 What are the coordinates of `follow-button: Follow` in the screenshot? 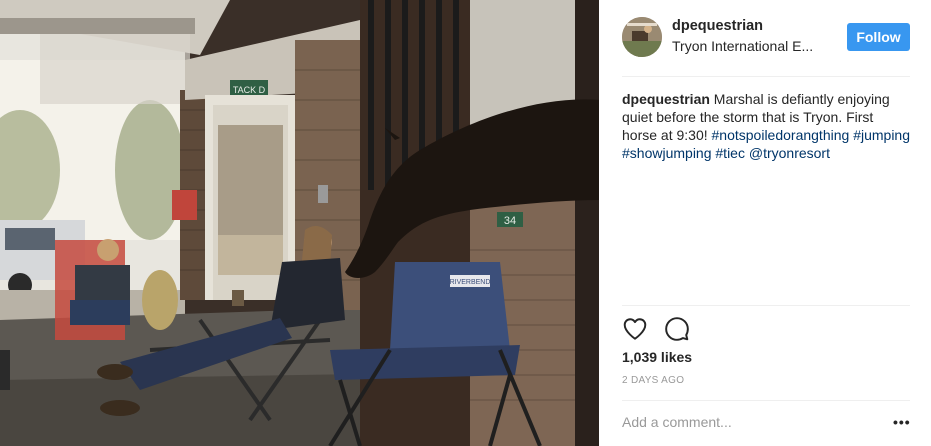 It's located at (878, 37).